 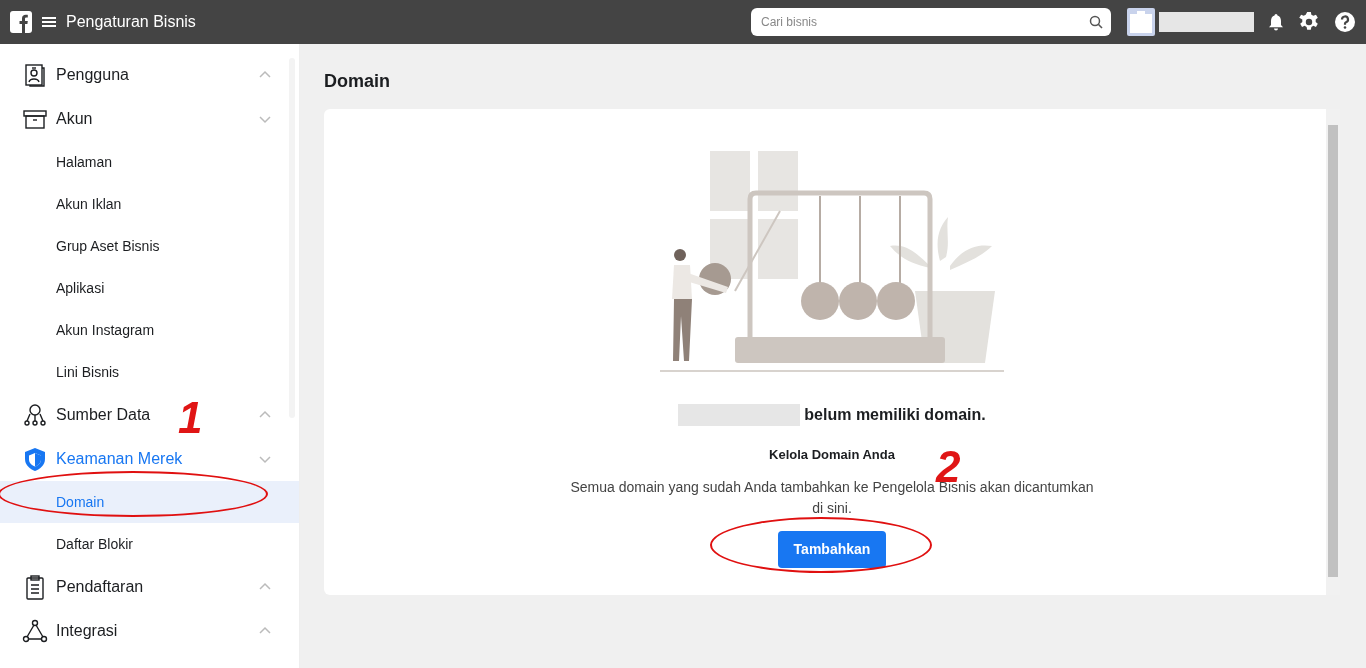 What do you see at coordinates (103, 415) in the screenshot?
I see `sidebar-item: Sumber Data` at bounding box center [103, 415].